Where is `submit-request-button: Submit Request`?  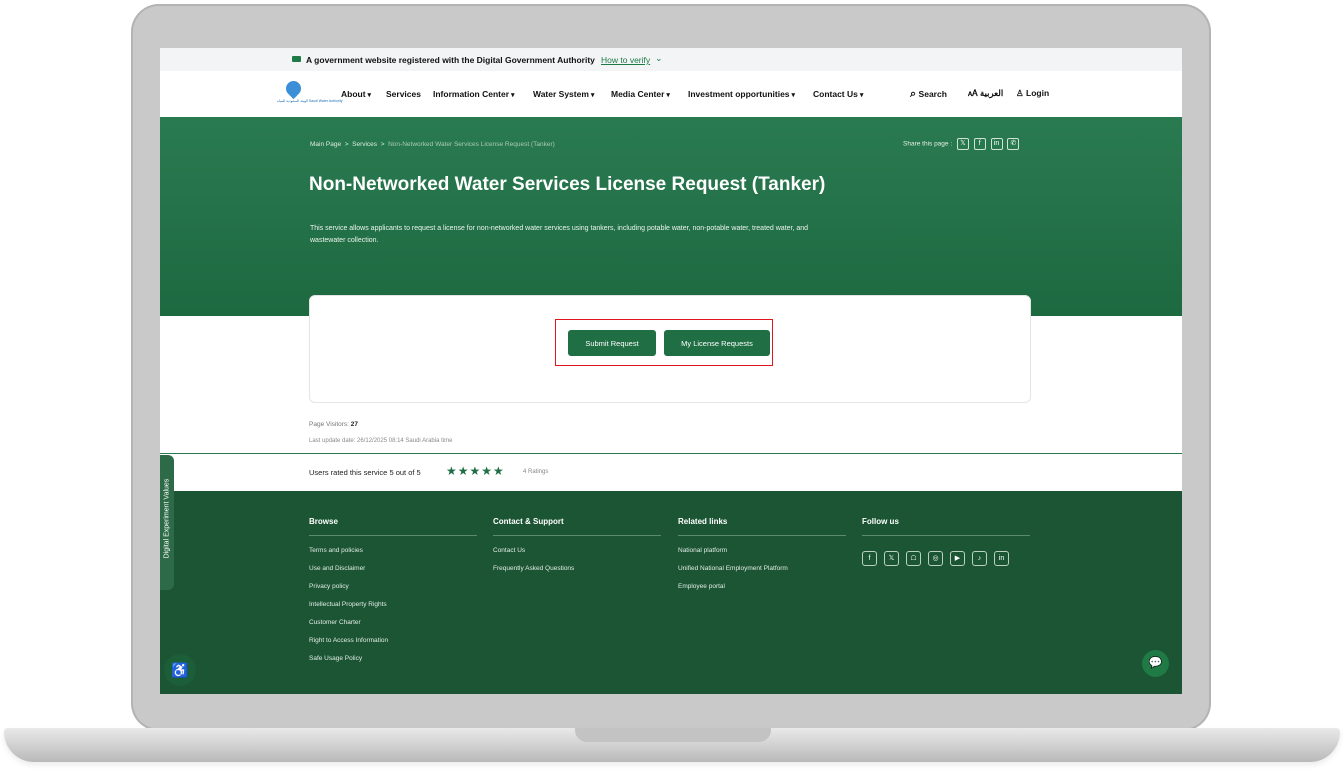
submit-request-button: Submit Request is located at coordinates (612, 343).